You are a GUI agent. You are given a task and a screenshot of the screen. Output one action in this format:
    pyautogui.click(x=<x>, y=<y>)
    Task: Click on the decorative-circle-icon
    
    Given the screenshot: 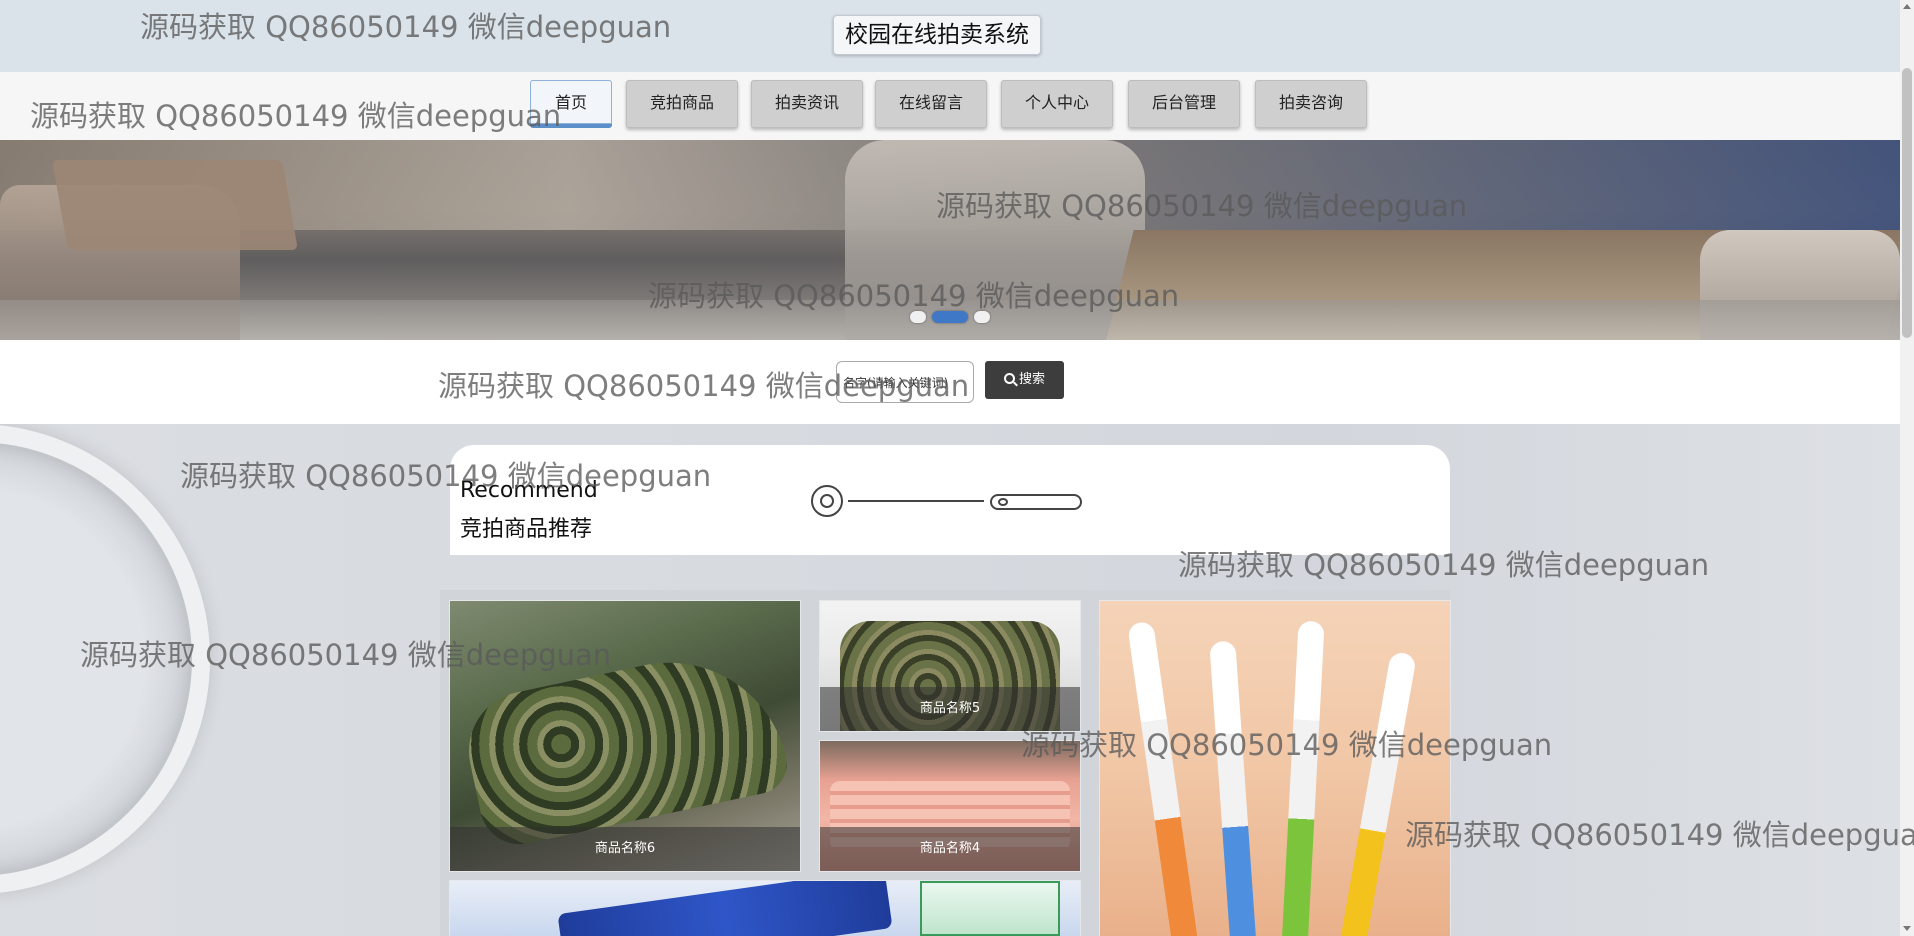 What is the action you would take?
    pyautogui.click(x=827, y=501)
    